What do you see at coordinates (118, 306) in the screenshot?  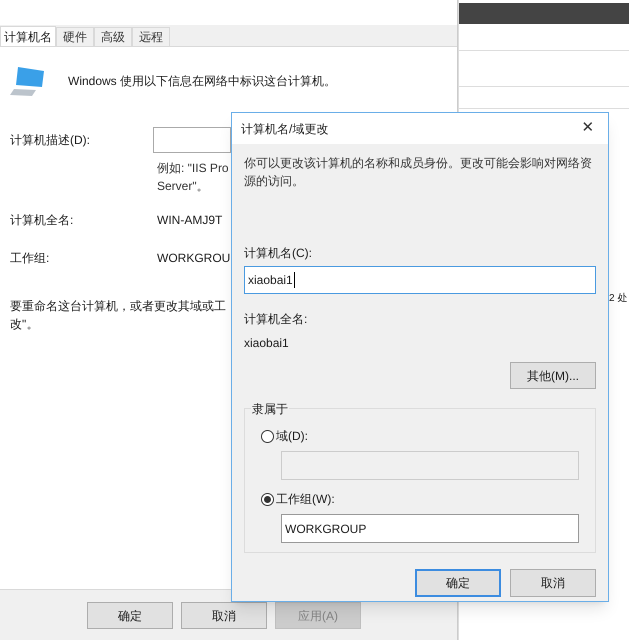 I see `rename-note: 要重命名这台计算机，或者更改其域或工` at bounding box center [118, 306].